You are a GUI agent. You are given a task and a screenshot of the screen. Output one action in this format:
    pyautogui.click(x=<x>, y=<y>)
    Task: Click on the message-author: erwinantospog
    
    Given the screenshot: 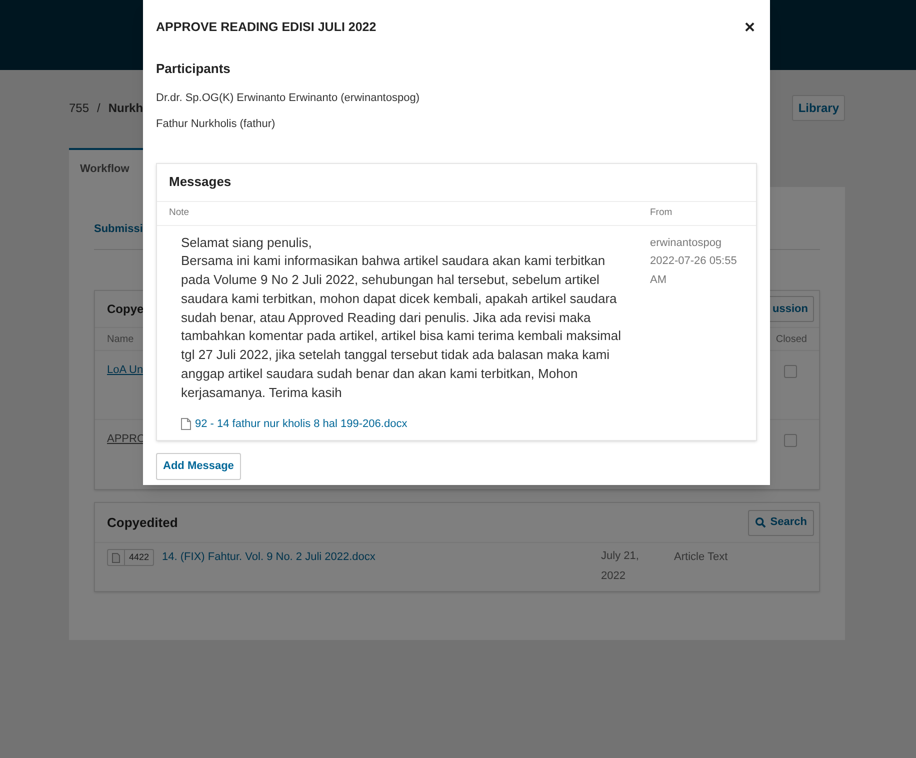 What is the action you would take?
    pyautogui.click(x=686, y=243)
    